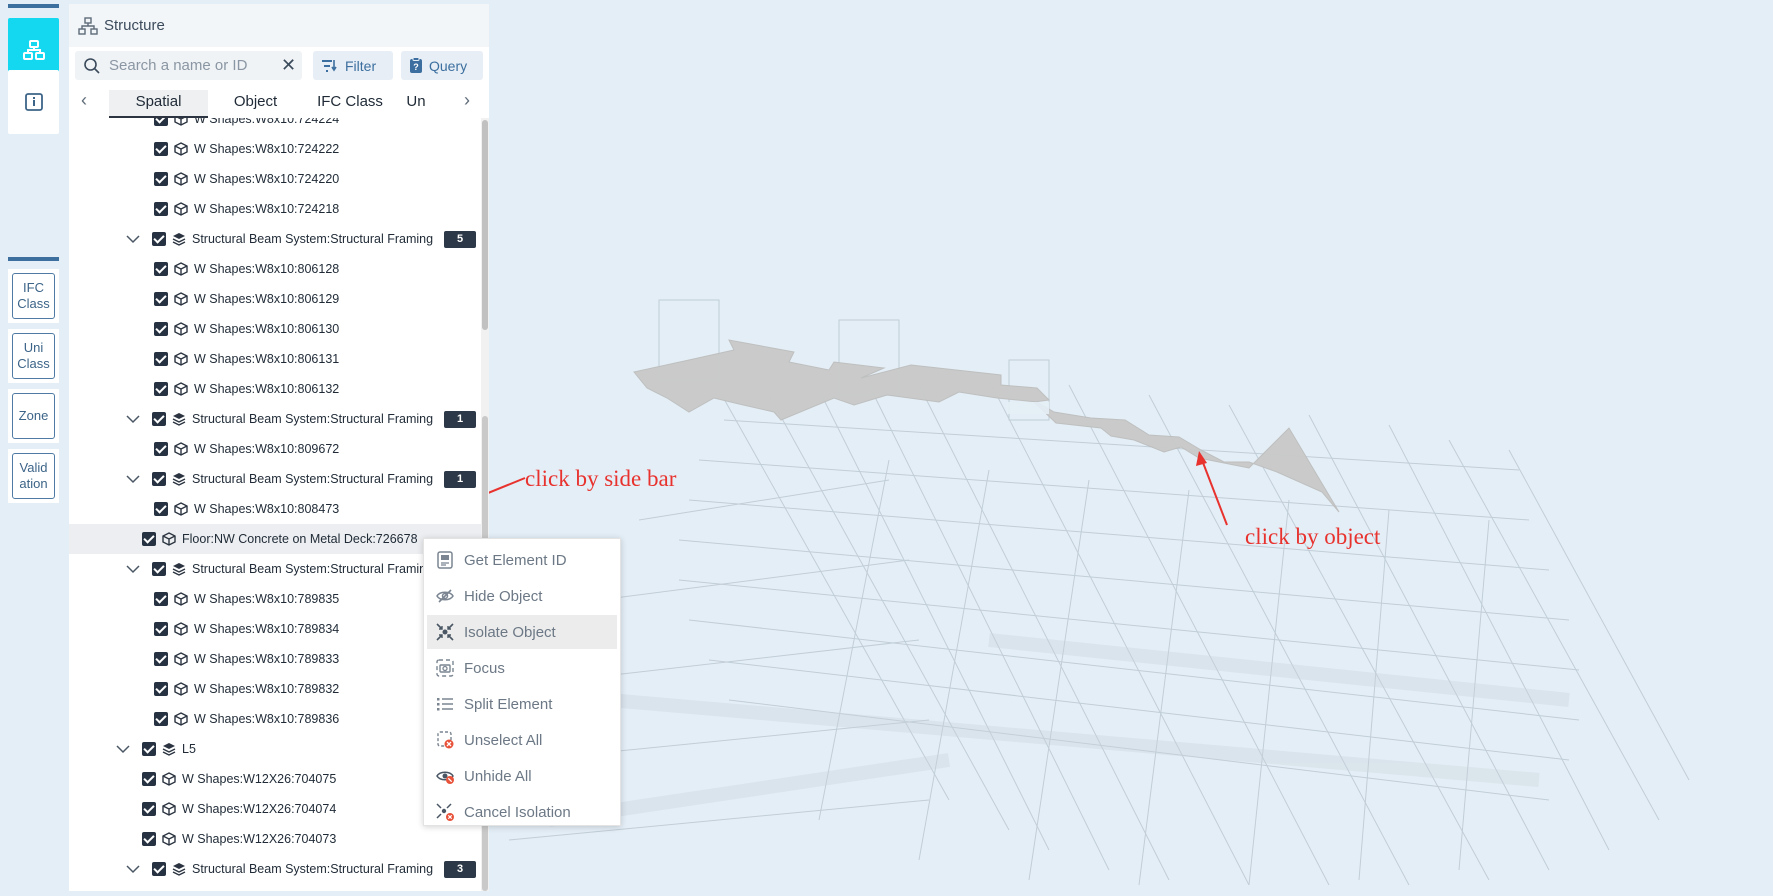 The image size is (1773, 896). I want to click on query-button: ? Query, so click(442, 65).